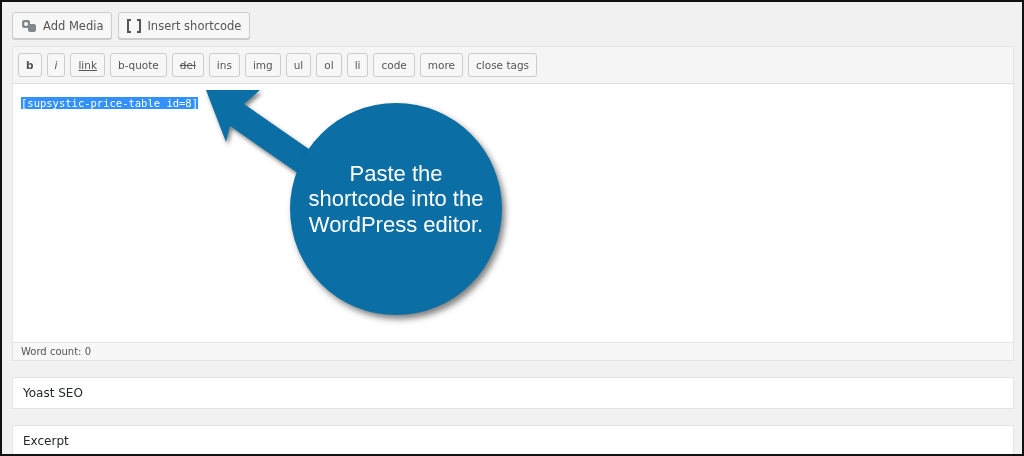  What do you see at coordinates (513, 351) in the screenshot?
I see `word-count: Word count: 0` at bounding box center [513, 351].